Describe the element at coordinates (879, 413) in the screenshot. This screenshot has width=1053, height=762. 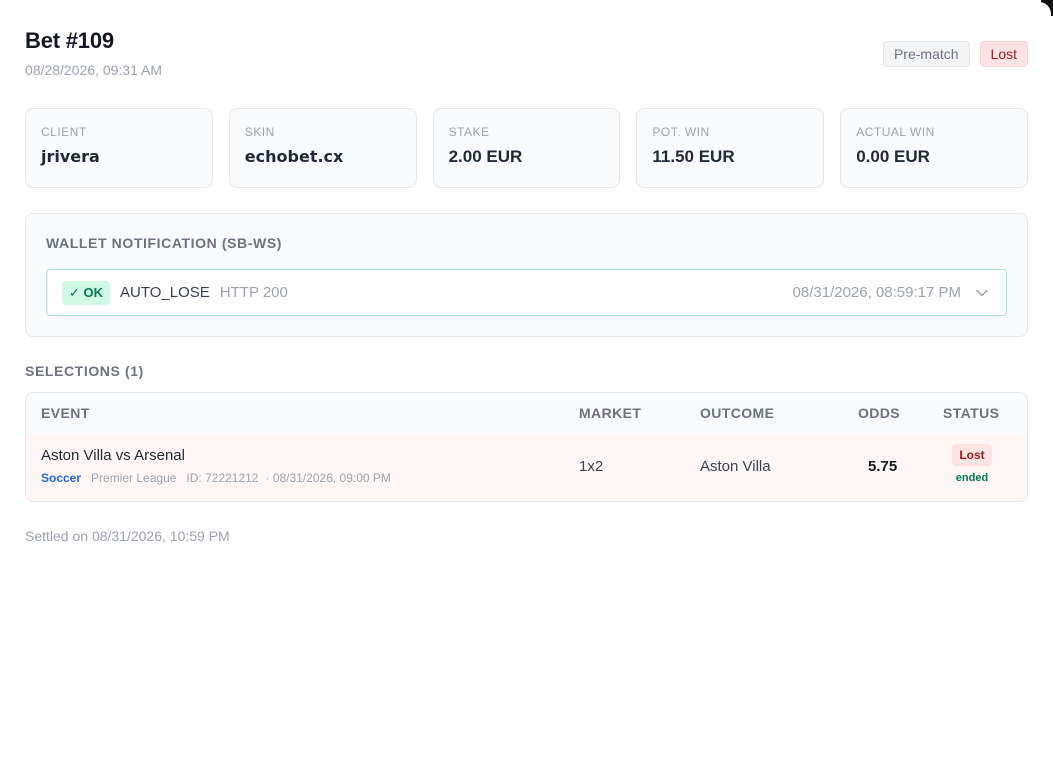
I see `column-odds: ODDS` at that location.